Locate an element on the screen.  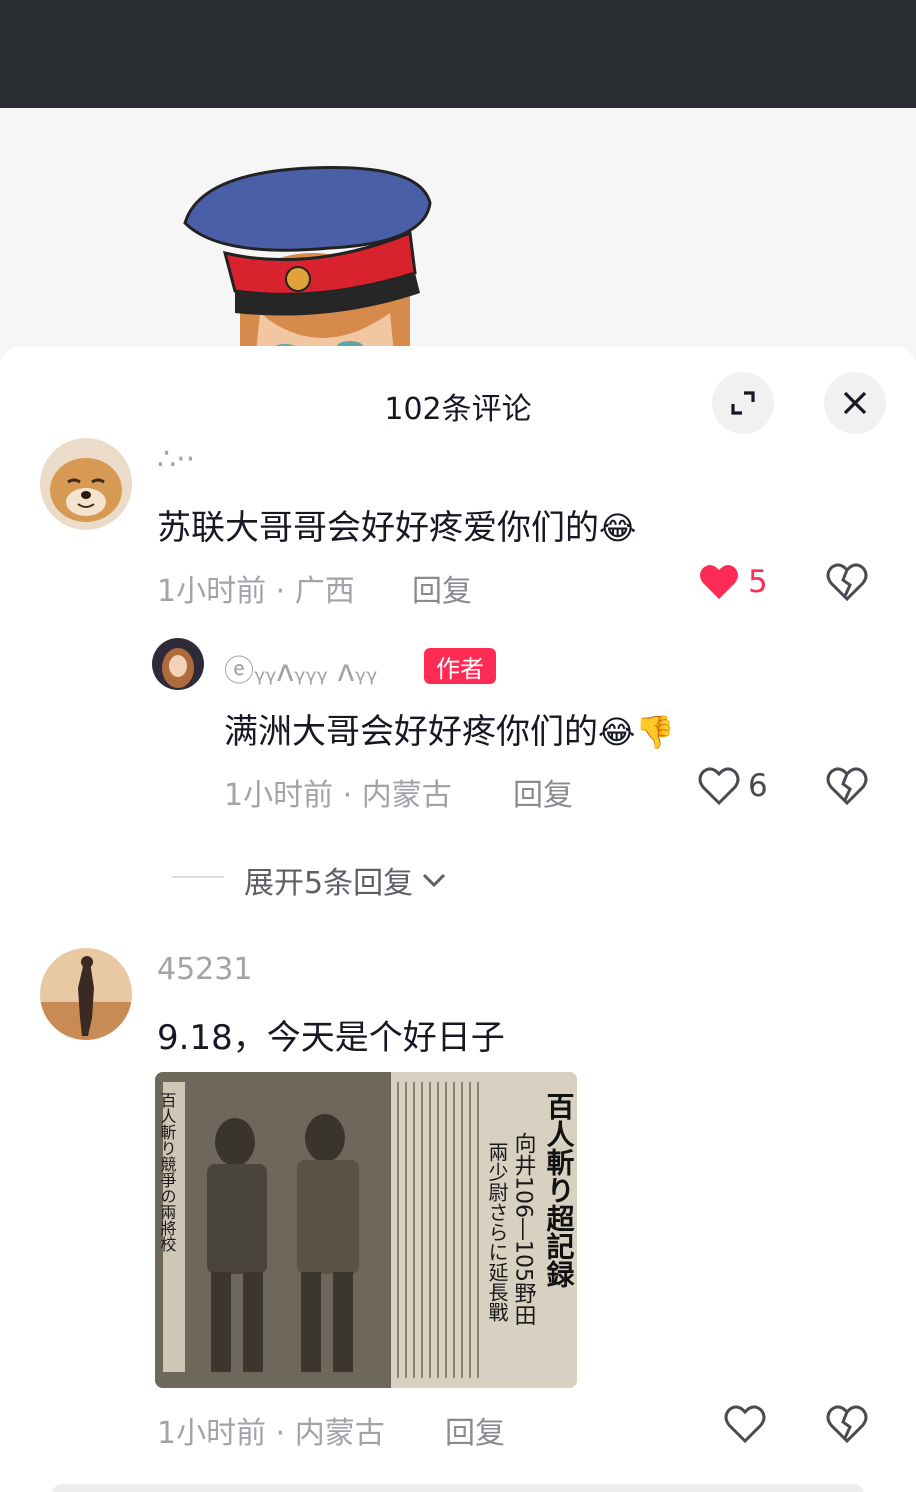
like-button: 5 is located at coordinates (733, 582).